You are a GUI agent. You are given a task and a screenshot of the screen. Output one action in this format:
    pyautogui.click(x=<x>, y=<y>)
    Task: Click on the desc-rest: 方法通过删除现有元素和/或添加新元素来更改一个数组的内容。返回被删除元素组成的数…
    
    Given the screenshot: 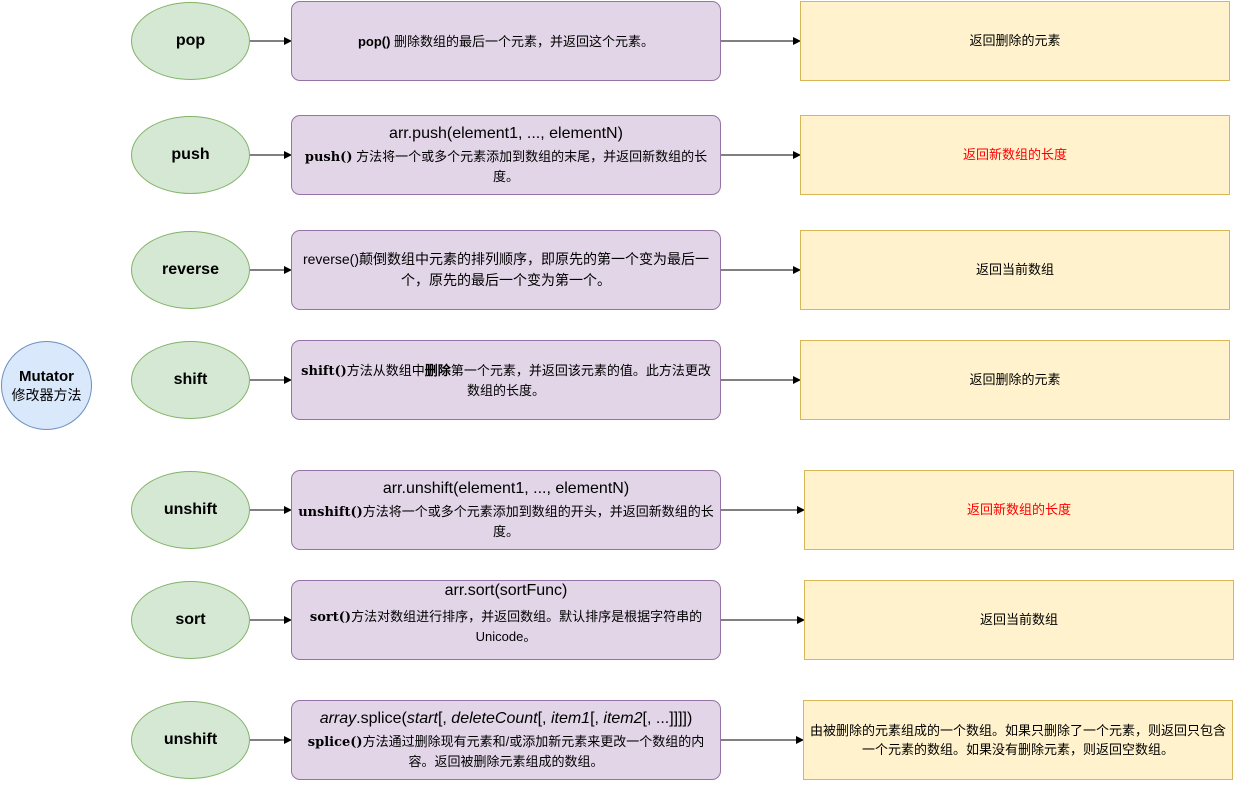 What is the action you would take?
    pyautogui.click(x=533, y=751)
    